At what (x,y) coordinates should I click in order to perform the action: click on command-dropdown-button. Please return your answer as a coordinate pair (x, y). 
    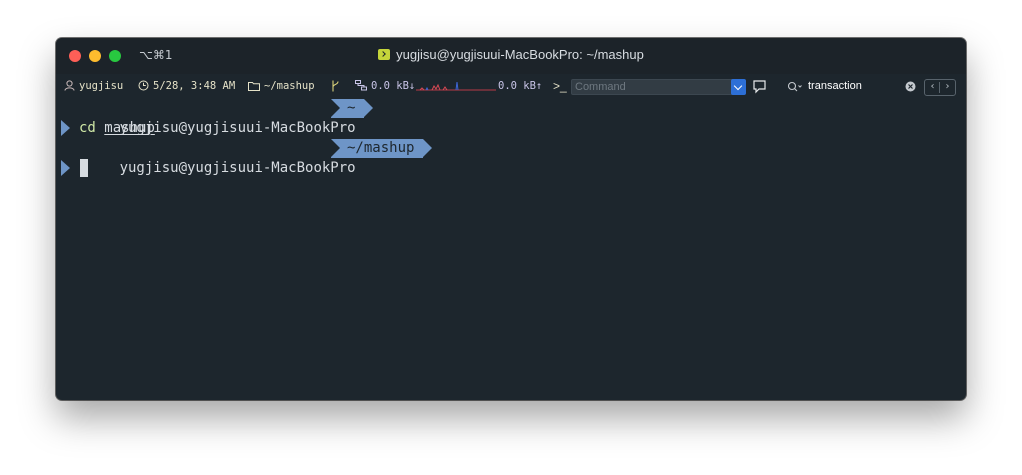
    Looking at the image, I should click on (738, 87).